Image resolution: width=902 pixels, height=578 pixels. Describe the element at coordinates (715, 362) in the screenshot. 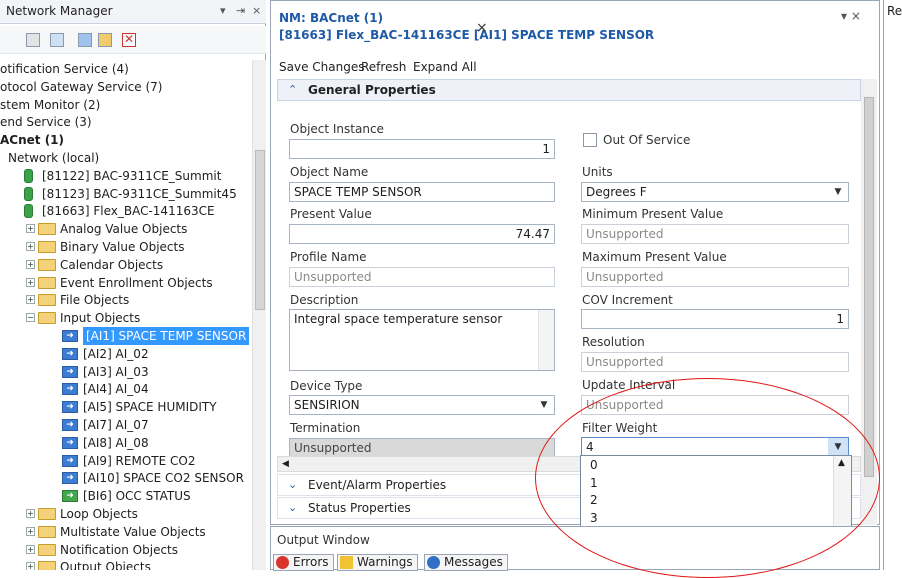

I see `resolution-input: Unsupported` at that location.